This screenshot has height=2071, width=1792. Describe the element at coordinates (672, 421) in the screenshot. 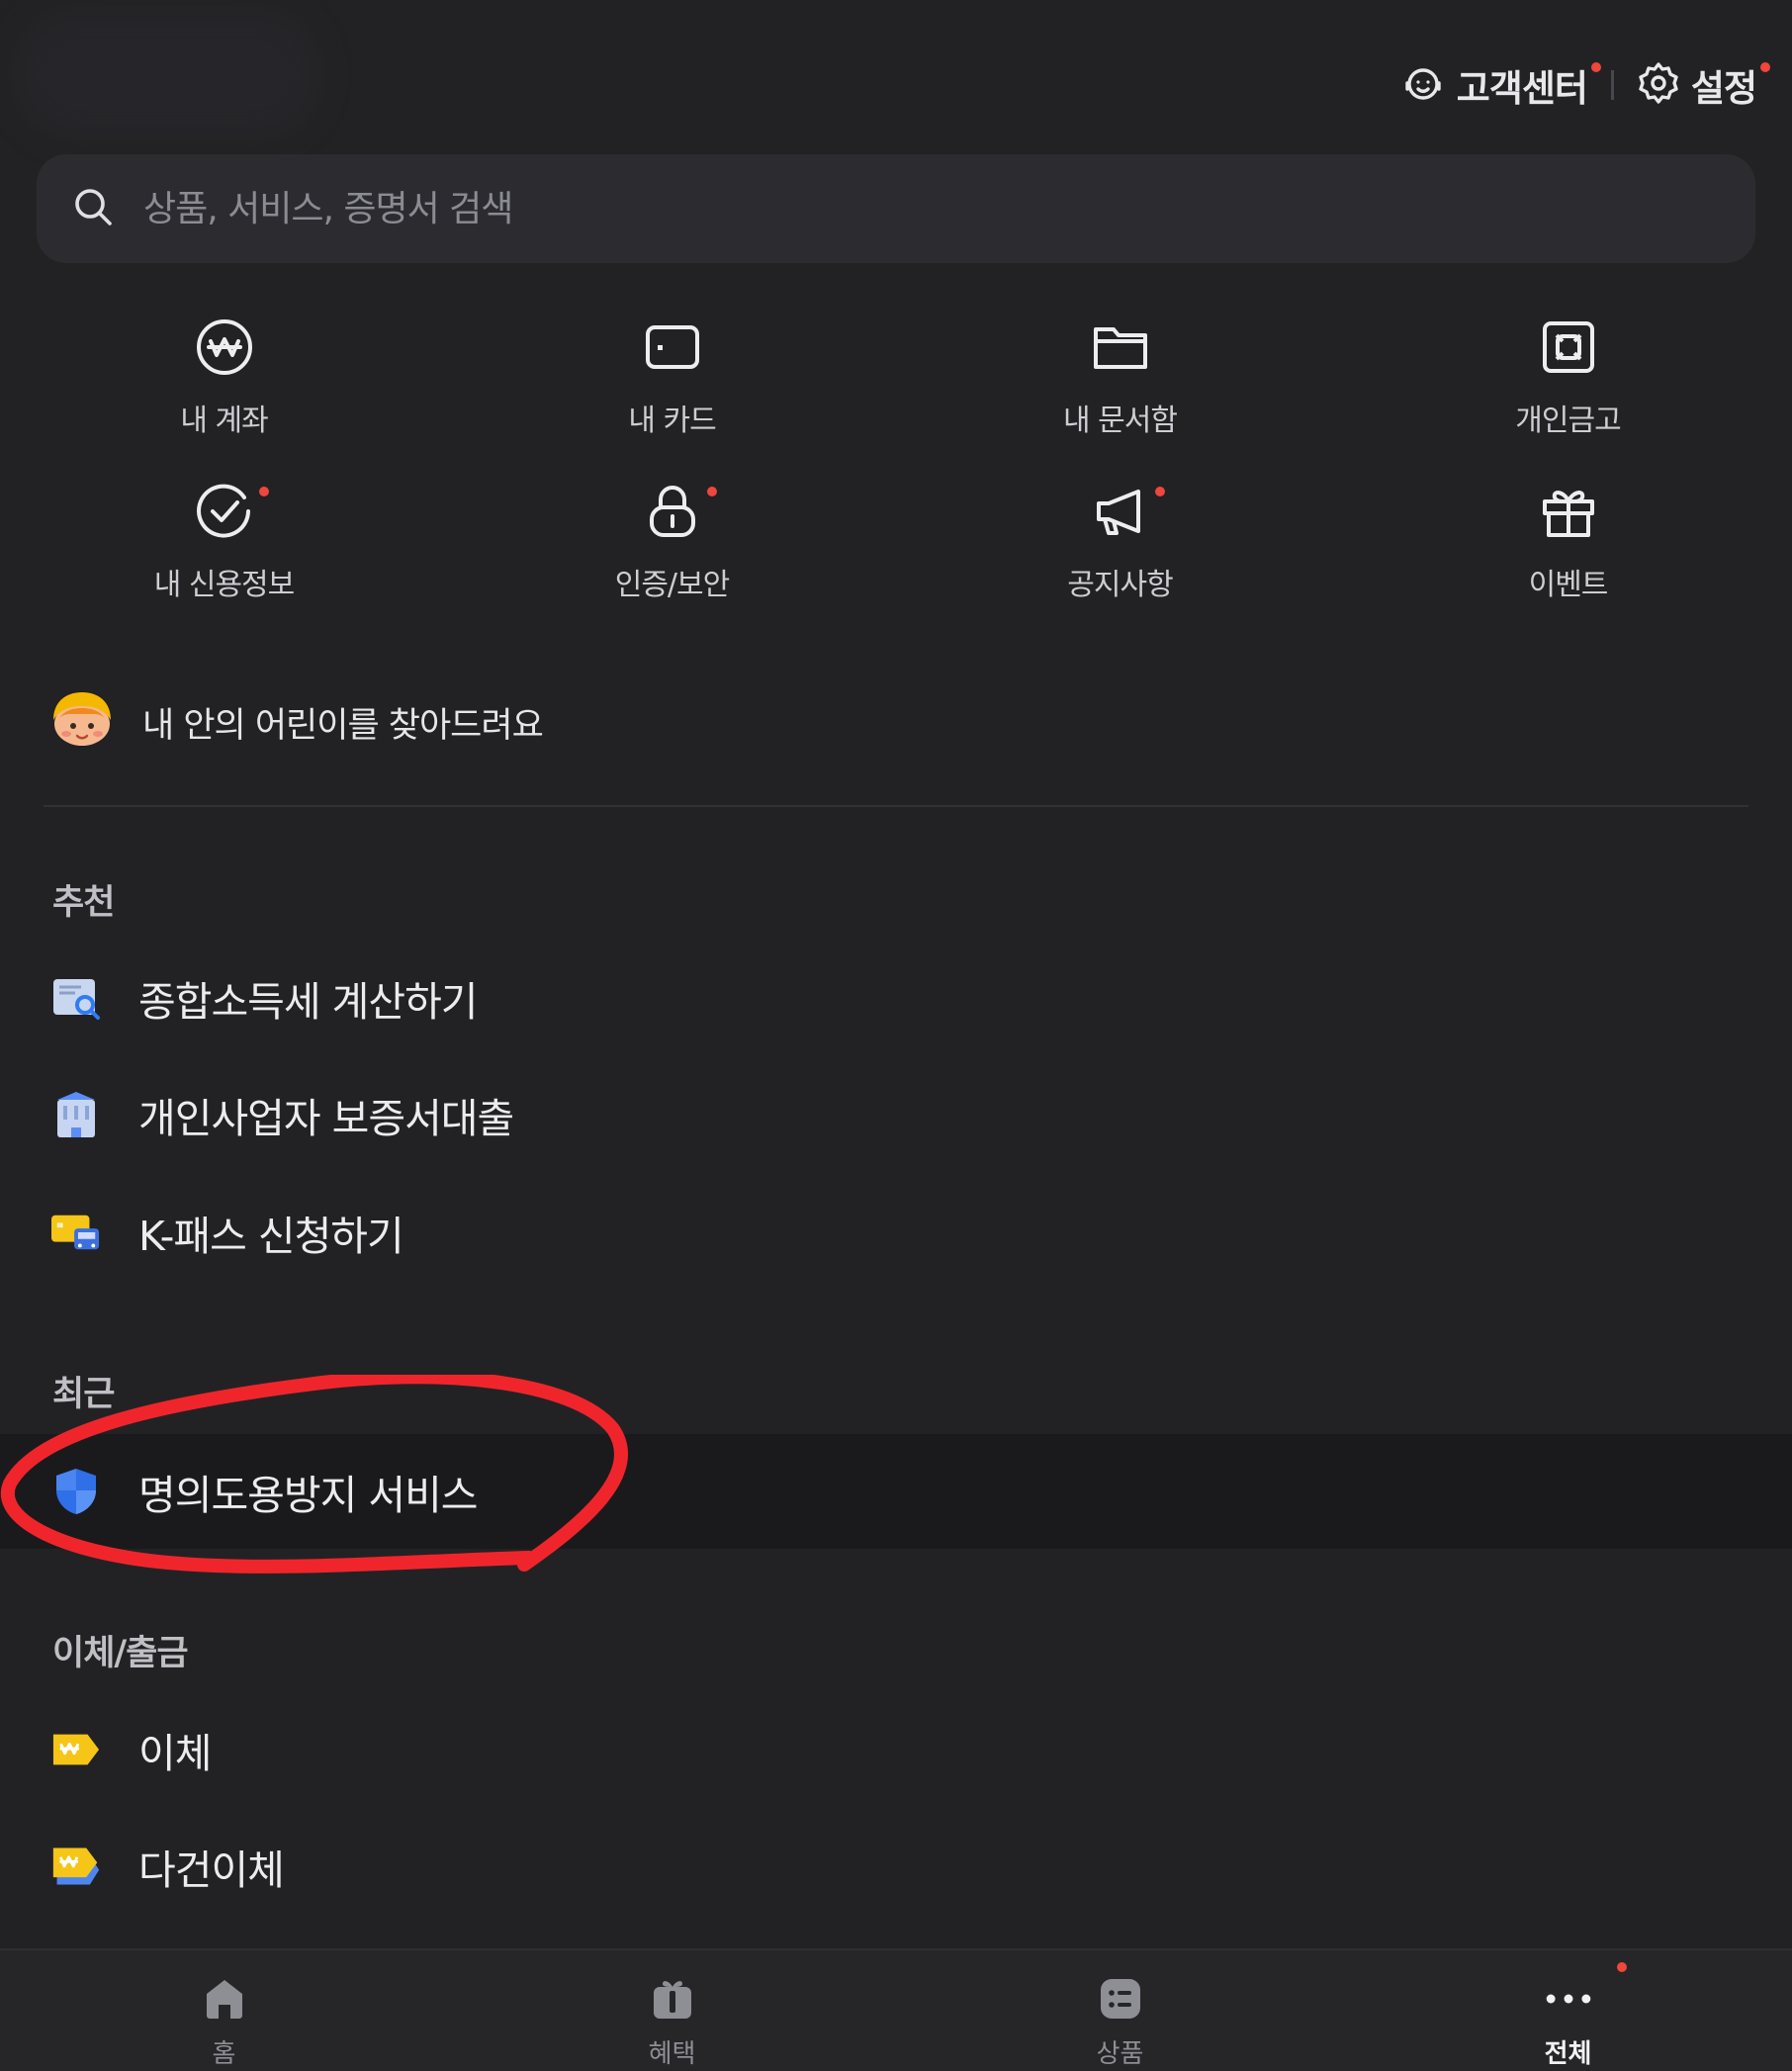

I see `quick-item-label: 내 카드` at that location.